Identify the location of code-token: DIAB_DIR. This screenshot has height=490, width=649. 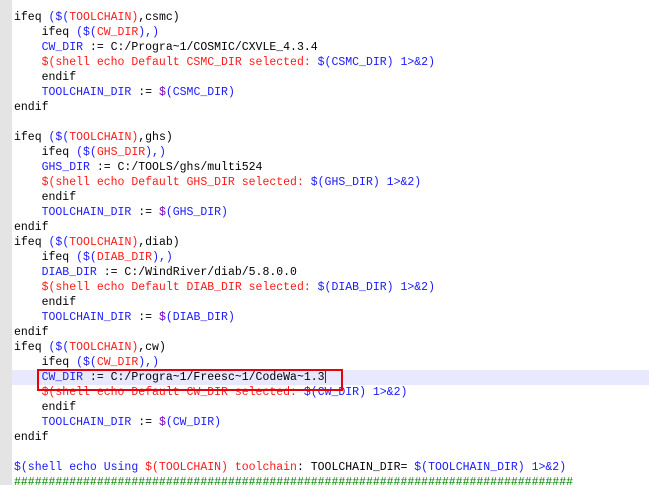
(124, 257).